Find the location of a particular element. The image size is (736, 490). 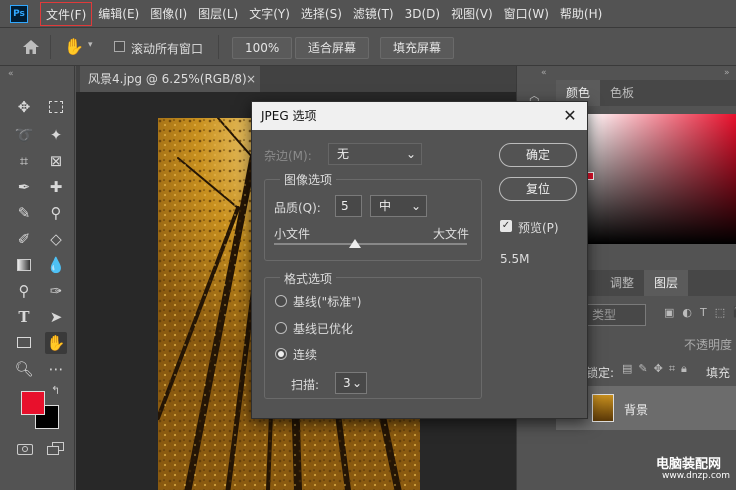

zoom-tool-icon: 🔍︎ is located at coordinates (24, 369).